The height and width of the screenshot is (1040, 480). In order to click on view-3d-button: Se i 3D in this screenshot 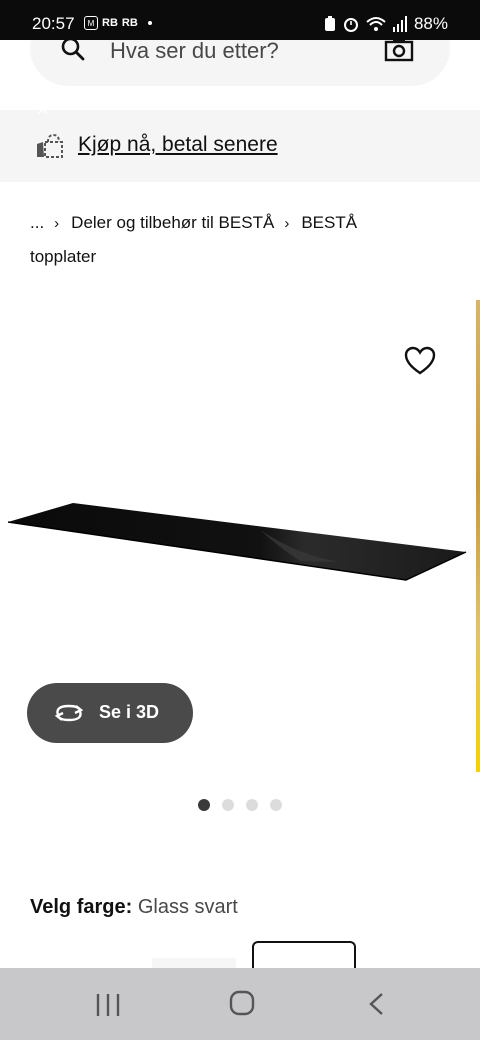, I will do `click(110, 713)`.